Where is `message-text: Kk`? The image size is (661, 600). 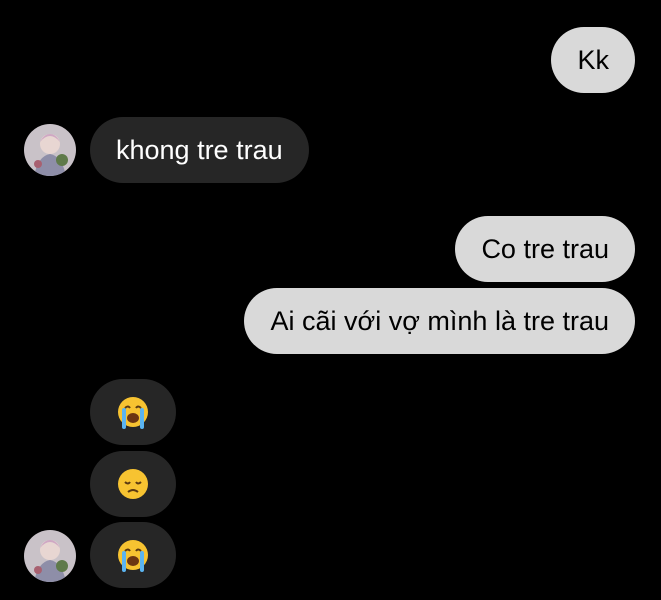
message-text: Kk is located at coordinates (593, 59).